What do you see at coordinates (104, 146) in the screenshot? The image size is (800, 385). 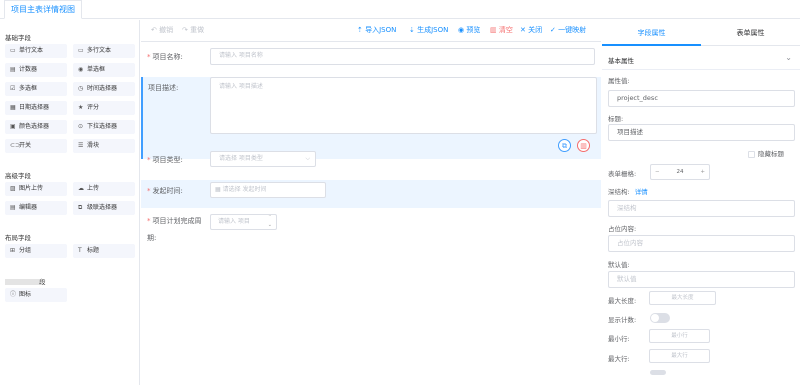 I see `palette-item: ☰ 滑块` at bounding box center [104, 146].